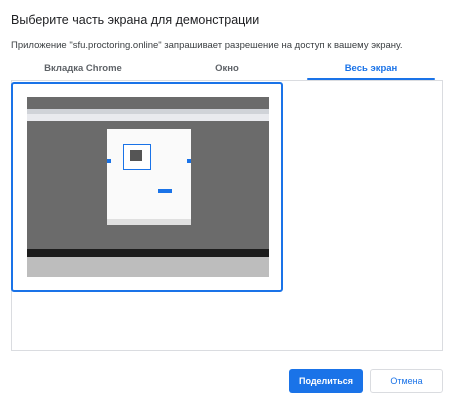  I want to click on share-button: Поделиться, so click(326, 381).